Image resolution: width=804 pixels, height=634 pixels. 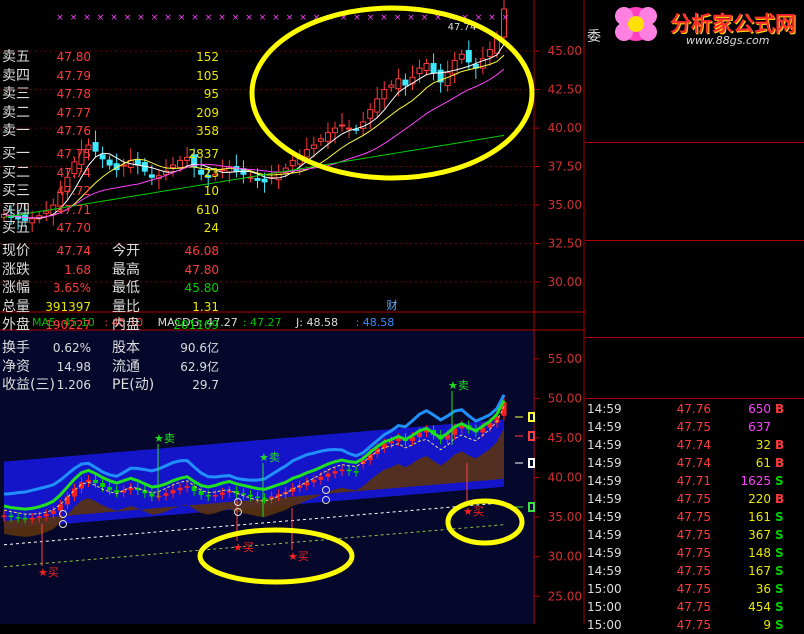 I want to click on fundamental-label: 收益(三), so click(x=28, y=385).